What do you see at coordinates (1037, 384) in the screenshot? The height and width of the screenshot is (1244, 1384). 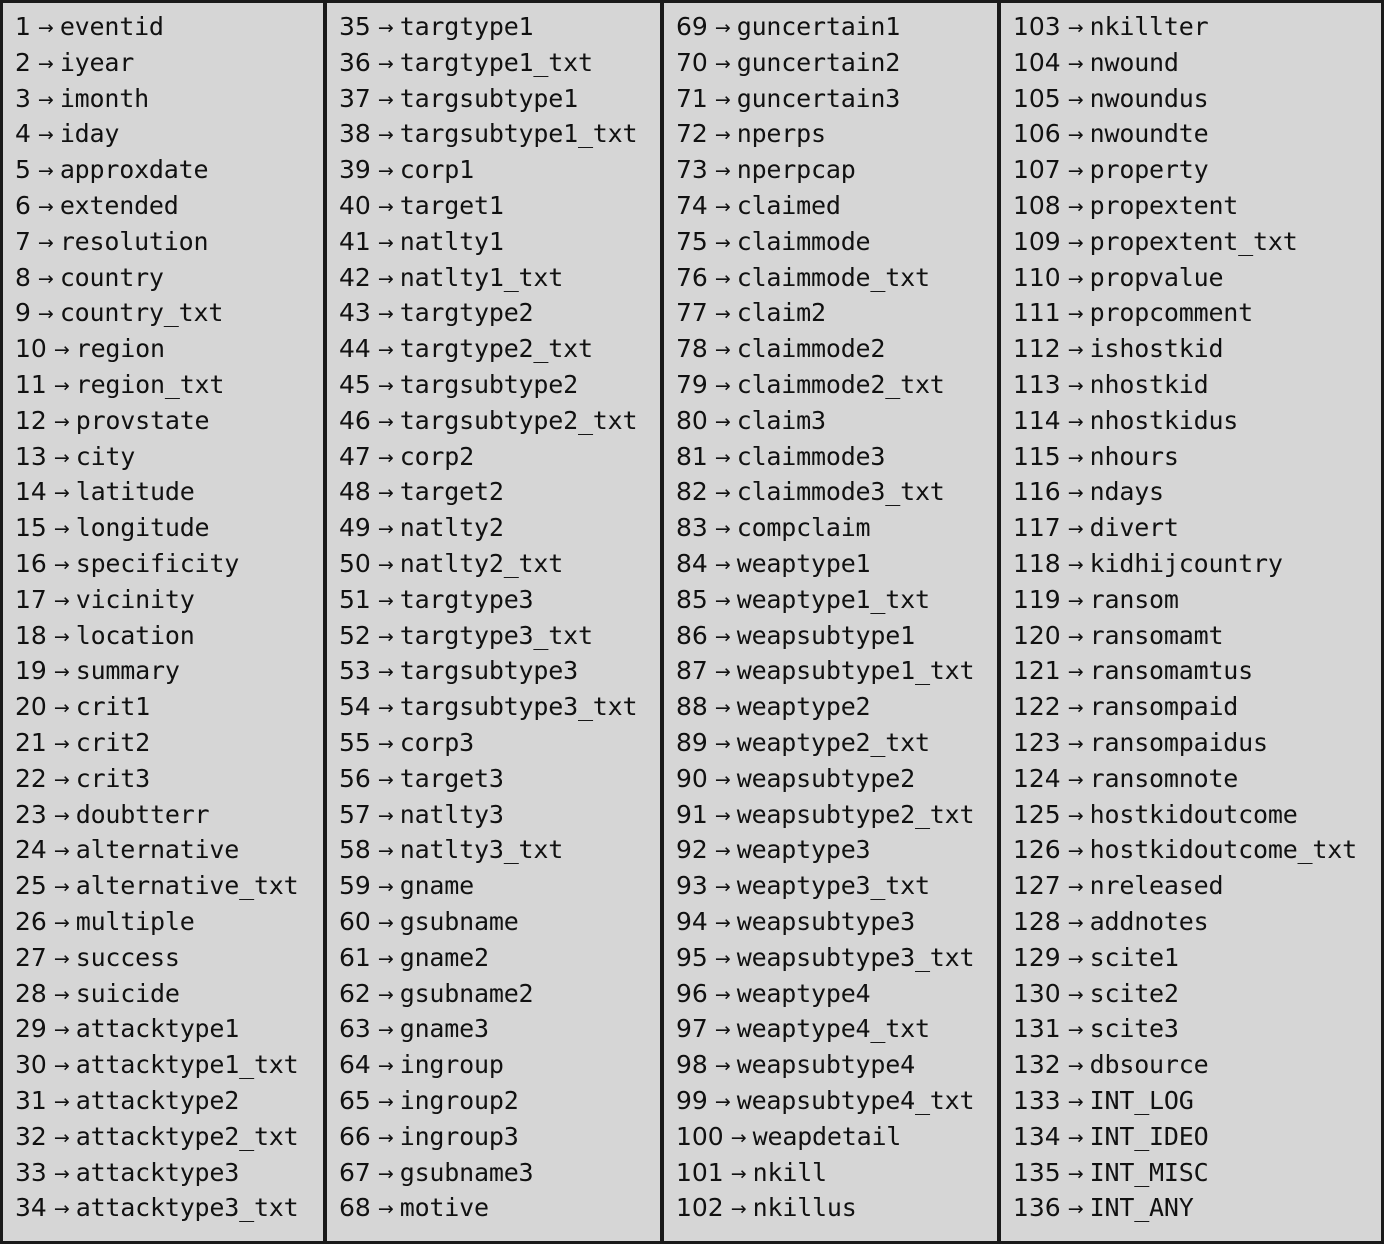 I see `field-index-number: 113` at bounding box center [1037, 384].